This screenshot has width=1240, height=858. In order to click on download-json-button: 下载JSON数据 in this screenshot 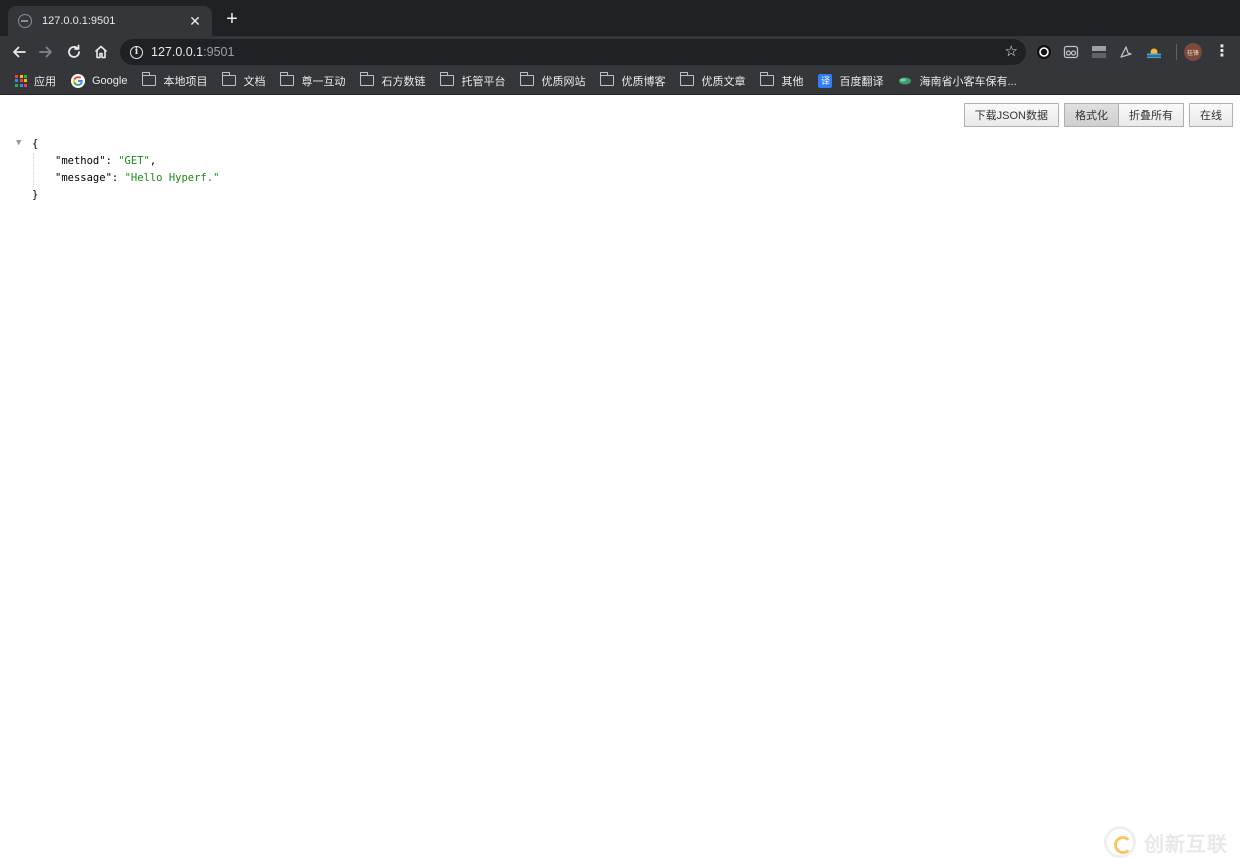, I will do `click(1011, 115)`.